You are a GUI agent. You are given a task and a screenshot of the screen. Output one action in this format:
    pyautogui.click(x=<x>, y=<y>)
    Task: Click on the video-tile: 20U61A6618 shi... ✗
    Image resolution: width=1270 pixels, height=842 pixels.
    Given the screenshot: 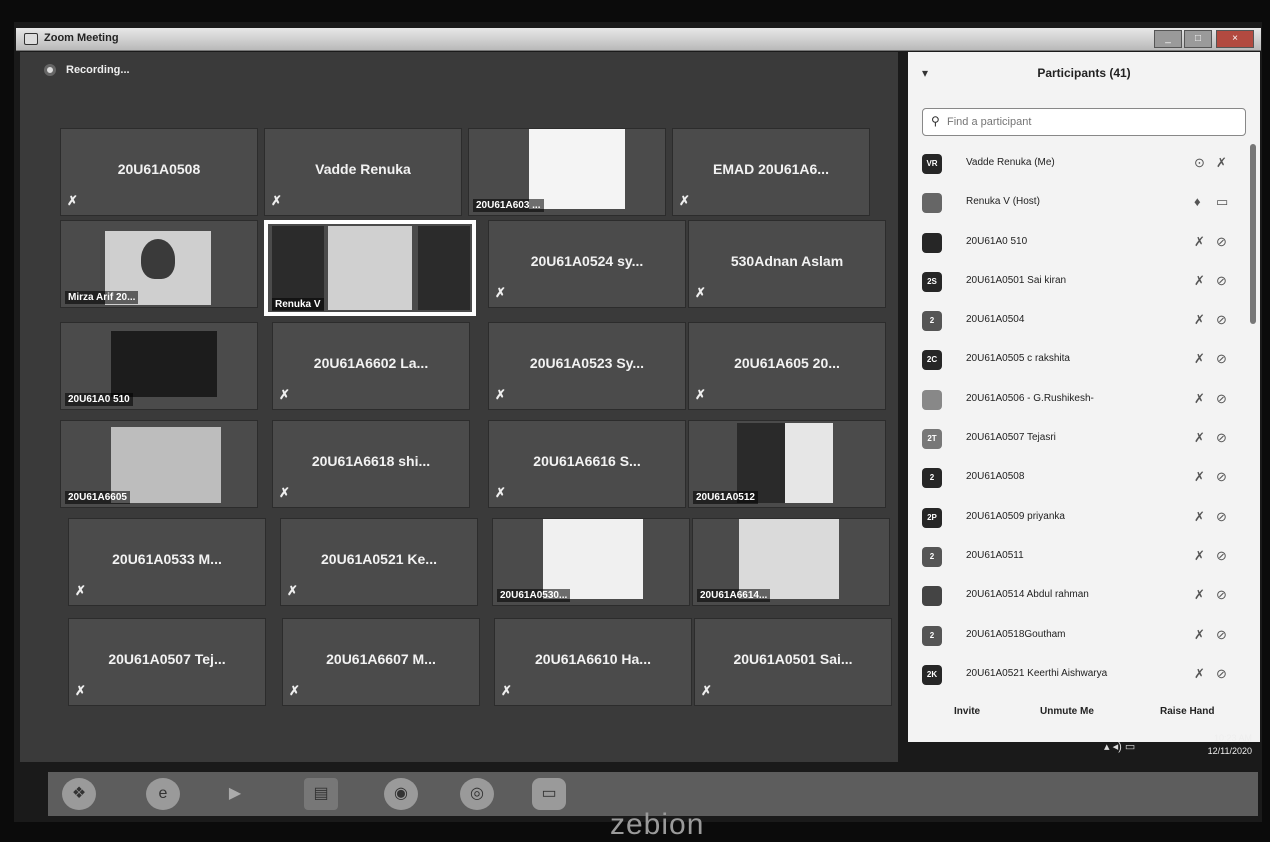 What is the action you would take?
    pyautogui.click(x=371, y=464)
    